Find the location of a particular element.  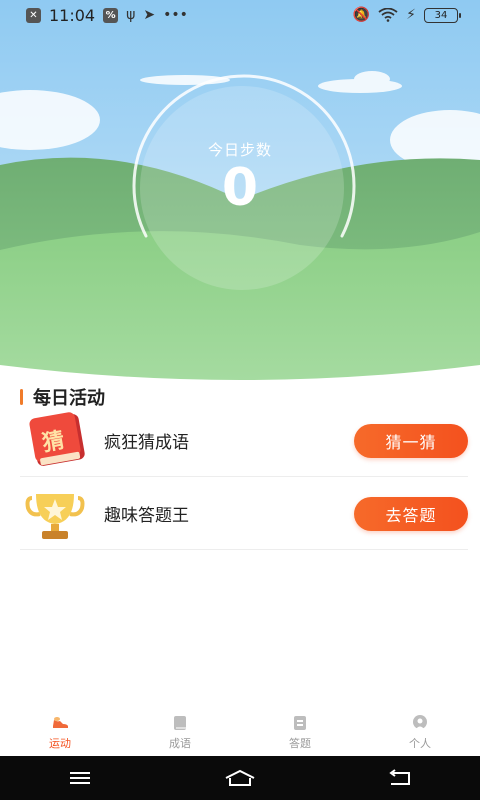

steps-label: 今日步数 is located at coordinates (239, 150).